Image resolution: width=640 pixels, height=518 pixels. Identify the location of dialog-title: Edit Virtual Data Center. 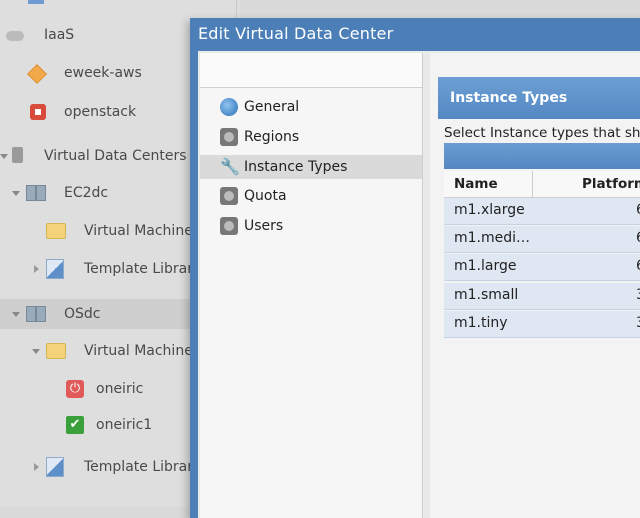
(295, 33).